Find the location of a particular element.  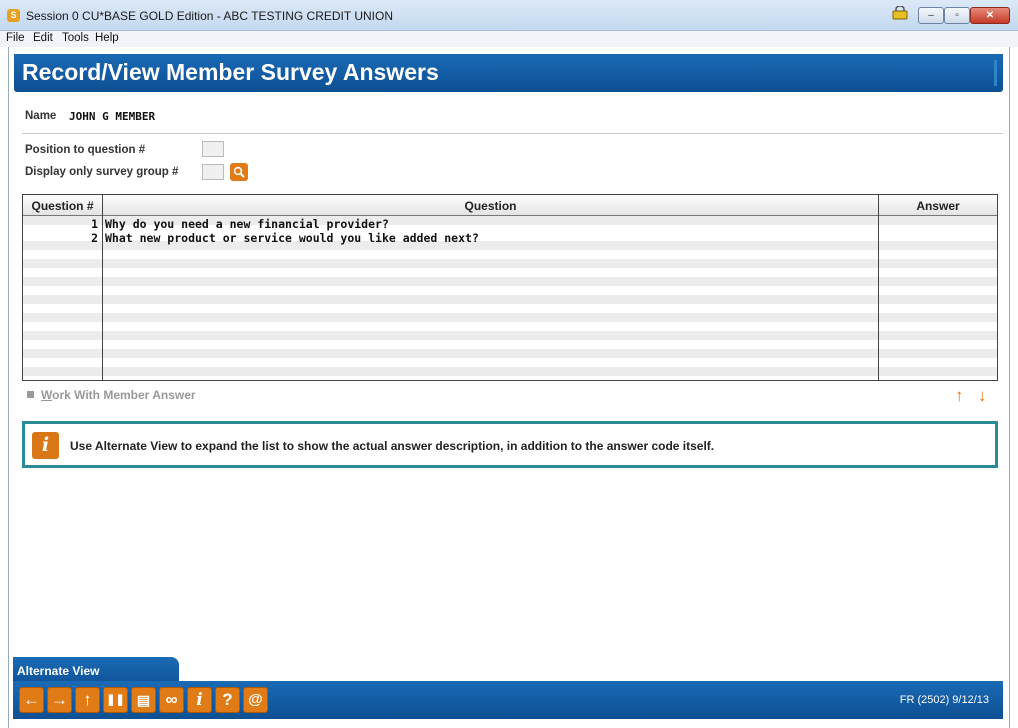

alternate-view-tab: Alternate View is located at coordinates (96, 669).